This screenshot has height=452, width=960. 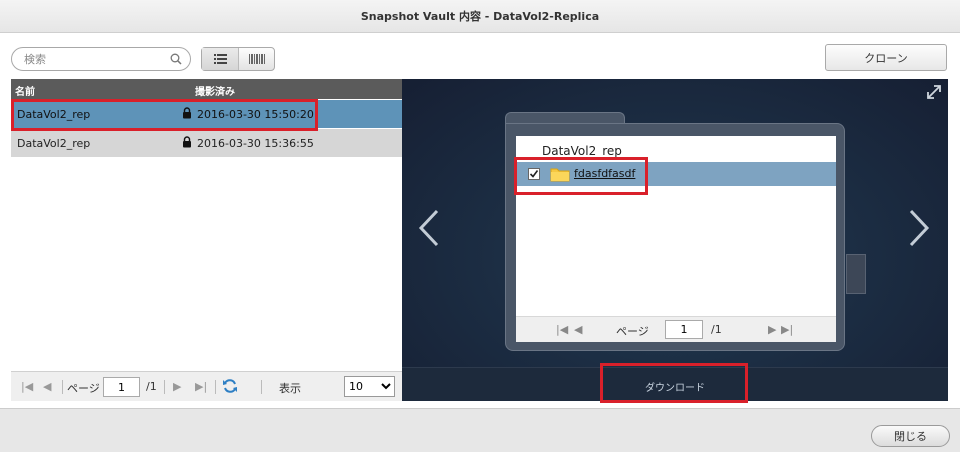 I want to click on snapshot-taken: 2016-03-30 15:50:20, so click(x=255, y=114).